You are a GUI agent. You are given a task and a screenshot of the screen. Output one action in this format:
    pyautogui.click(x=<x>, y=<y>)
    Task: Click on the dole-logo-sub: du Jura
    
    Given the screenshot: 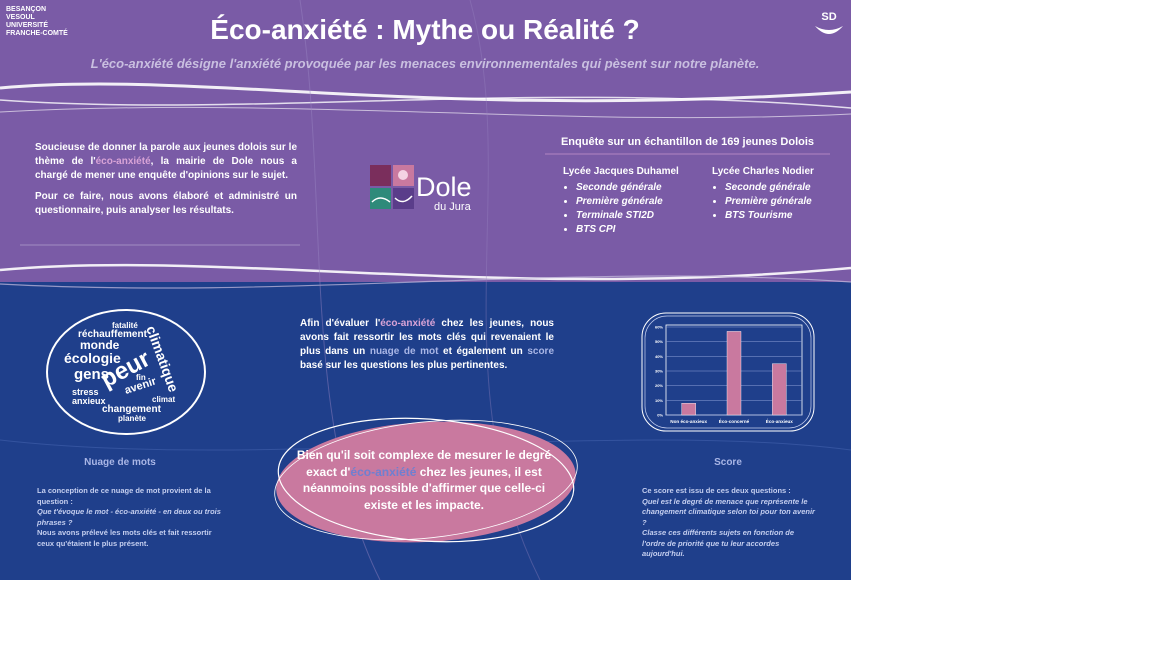 What is the action you would take?
    pyautogui.click(x=453, y=207)
    